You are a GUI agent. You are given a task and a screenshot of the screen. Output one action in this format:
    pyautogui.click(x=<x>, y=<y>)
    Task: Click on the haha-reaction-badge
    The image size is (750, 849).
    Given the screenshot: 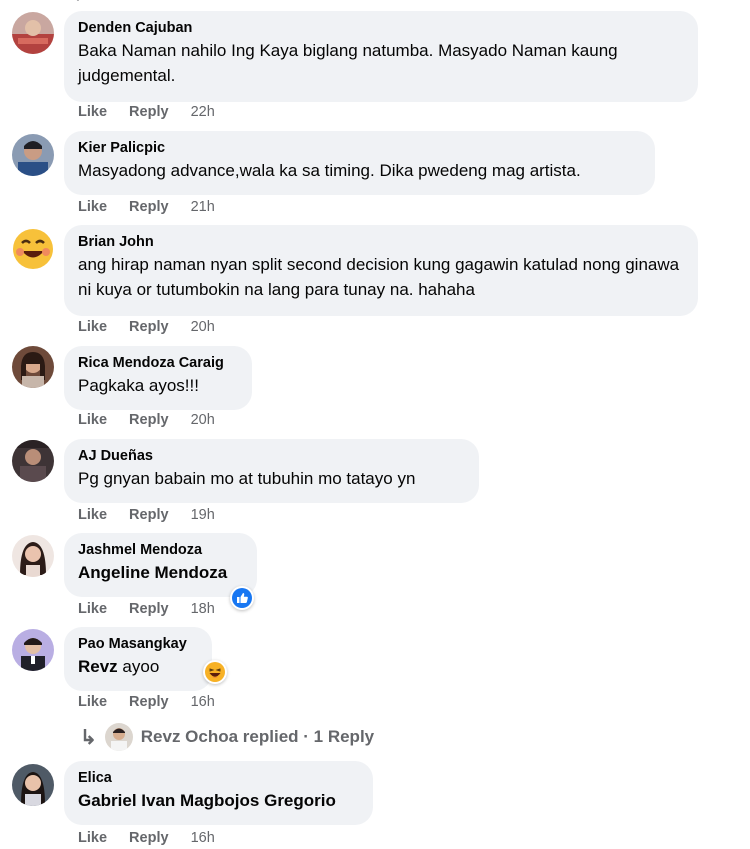 What is the action you would take?
    pyautogui.click(x=215, y=672)
    